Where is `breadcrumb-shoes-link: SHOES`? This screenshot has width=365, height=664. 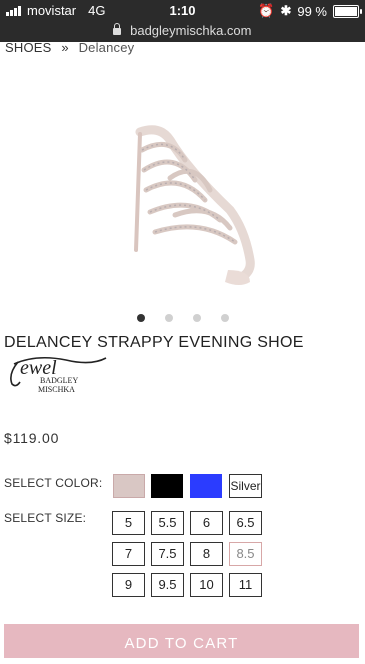
breadcrumb-shoes-link: SHOES is located at coordinates (28, 47).